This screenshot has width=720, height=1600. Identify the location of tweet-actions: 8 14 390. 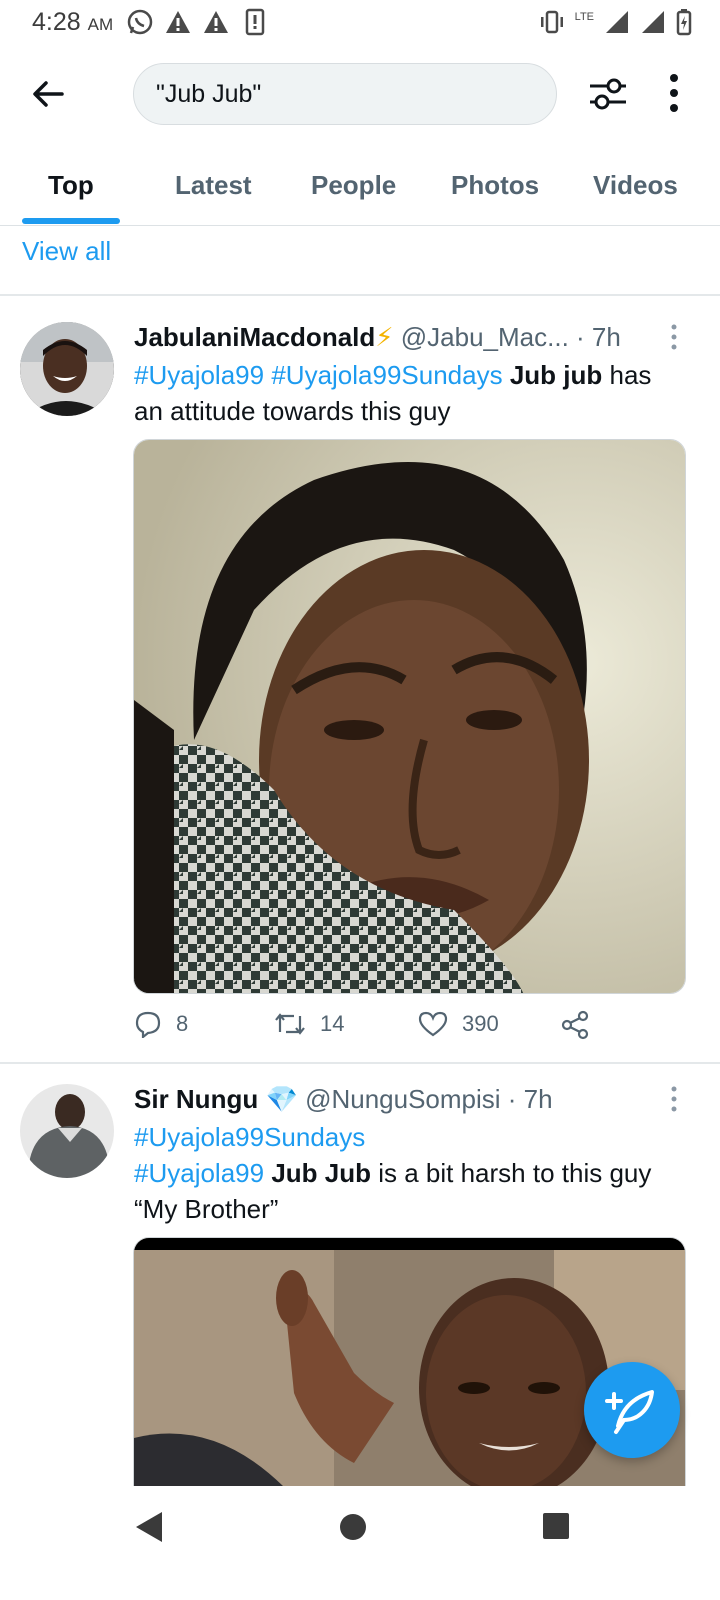
(414, 1030).